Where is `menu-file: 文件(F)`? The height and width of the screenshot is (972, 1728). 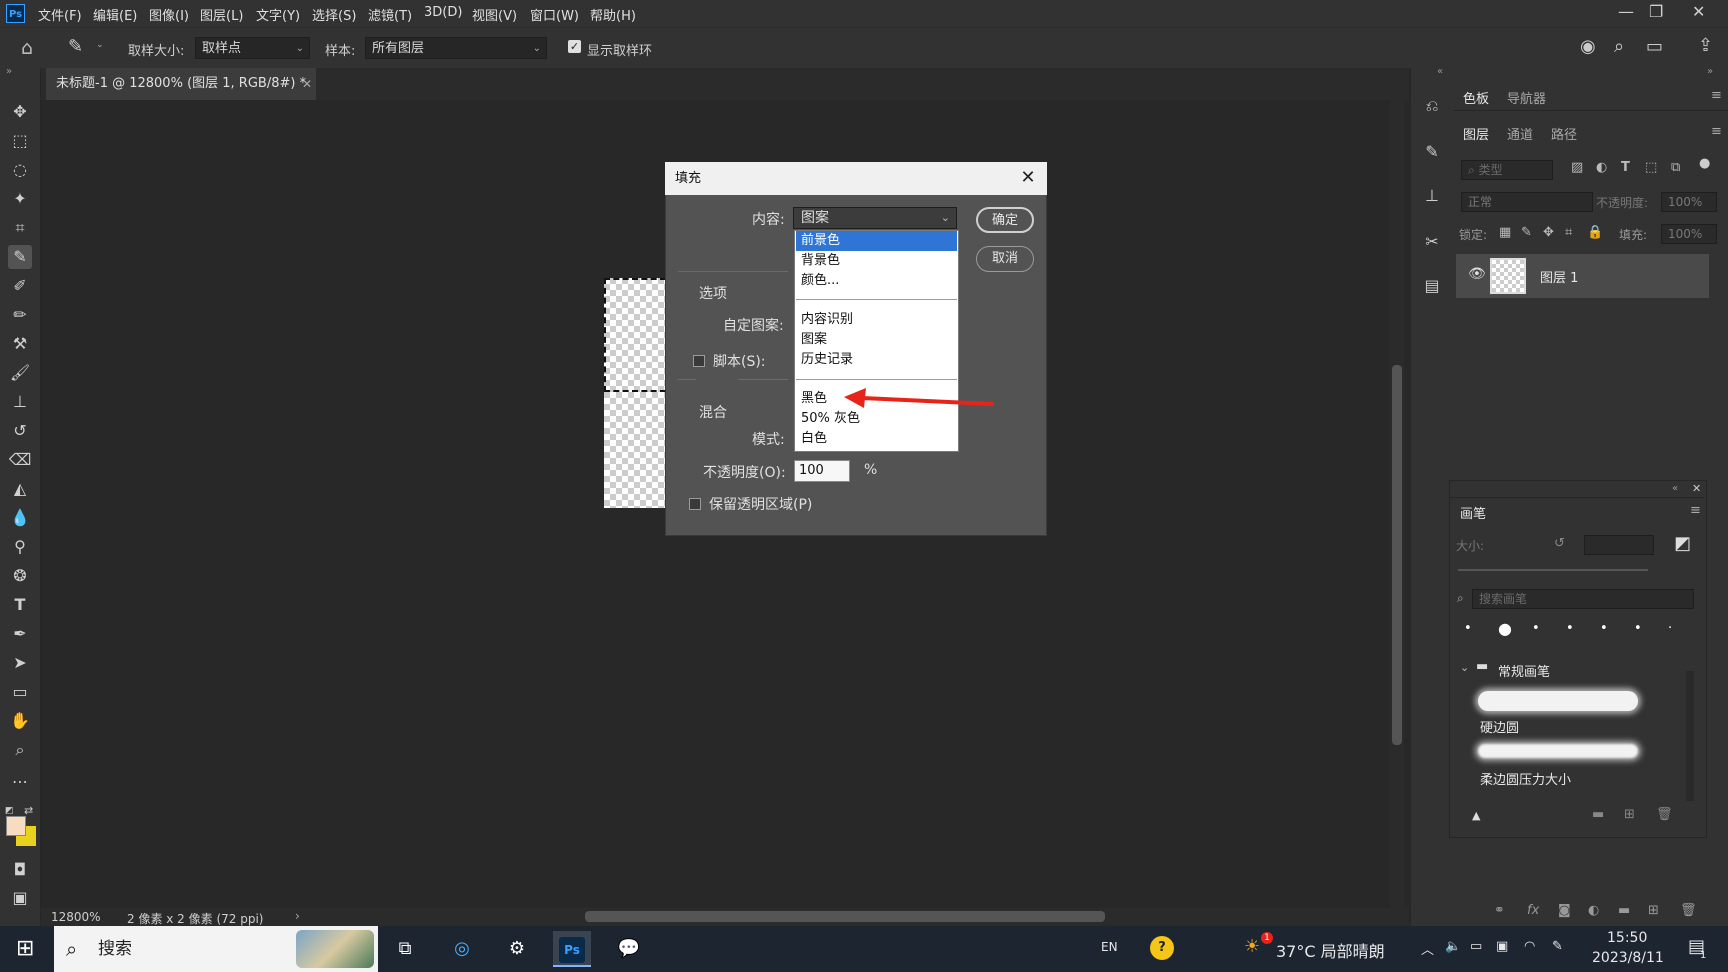
menu-file: 文件(F) is located at coordinates (60, 14).